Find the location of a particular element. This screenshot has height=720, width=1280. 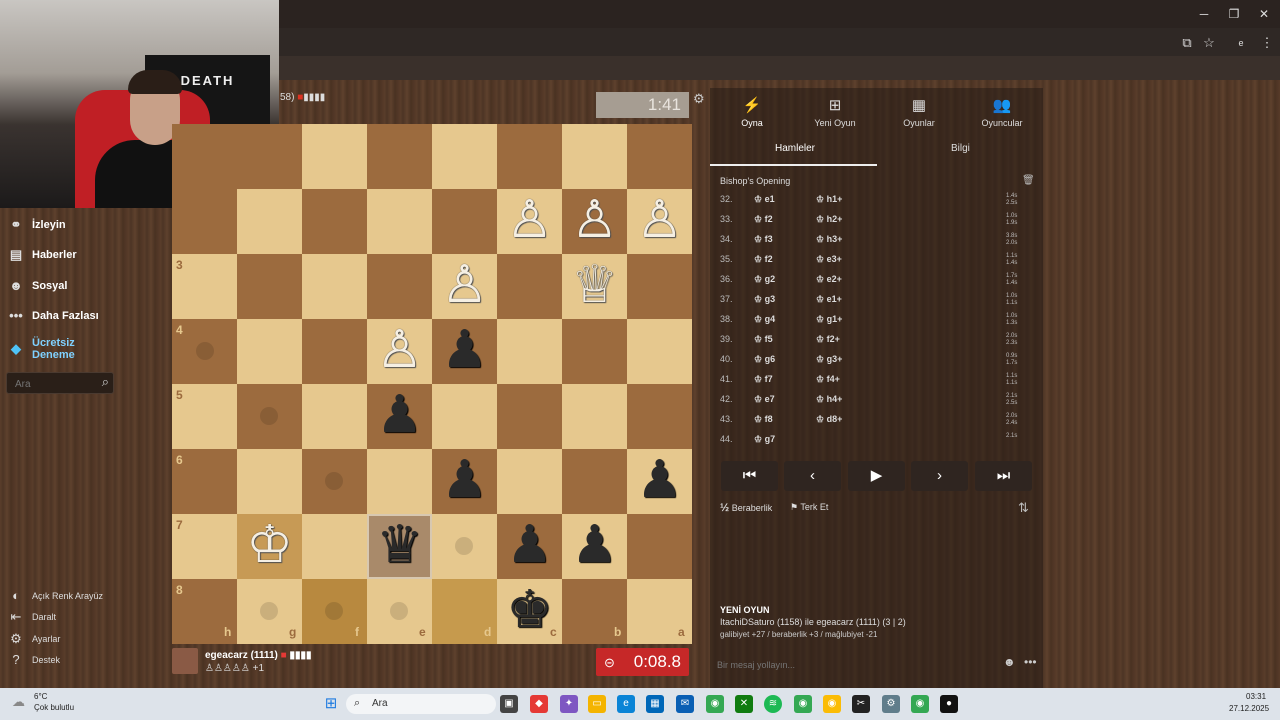

move-row: 43. ♔ f8 ♔ d8+ is located at coordinates (798, 419).